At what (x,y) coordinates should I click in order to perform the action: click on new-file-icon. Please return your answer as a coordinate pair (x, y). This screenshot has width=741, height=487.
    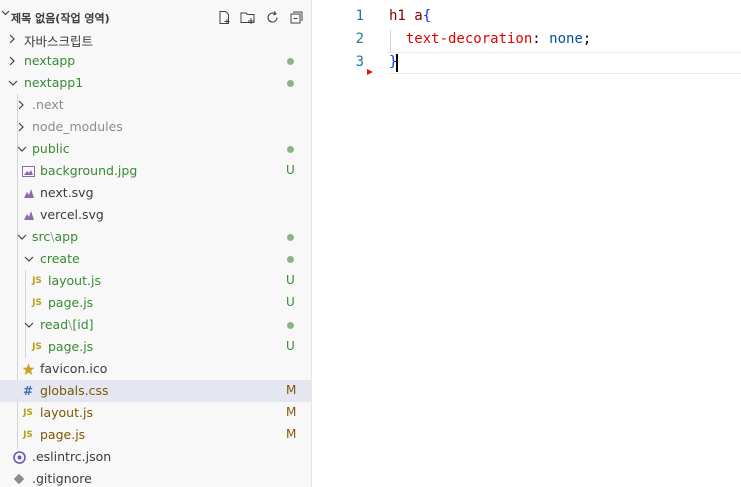
    Looking at the image, I should click on (224, 17).